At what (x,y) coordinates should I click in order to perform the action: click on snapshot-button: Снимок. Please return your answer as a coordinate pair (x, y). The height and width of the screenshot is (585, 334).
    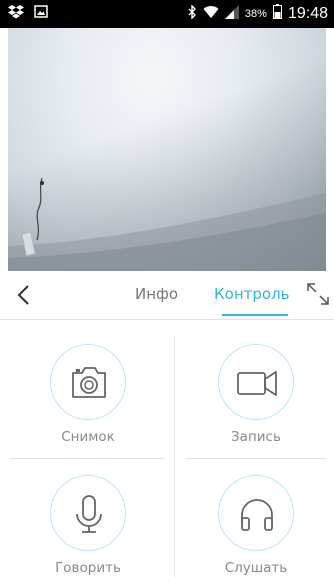
    Looking at the image, I should click on (90, 399).